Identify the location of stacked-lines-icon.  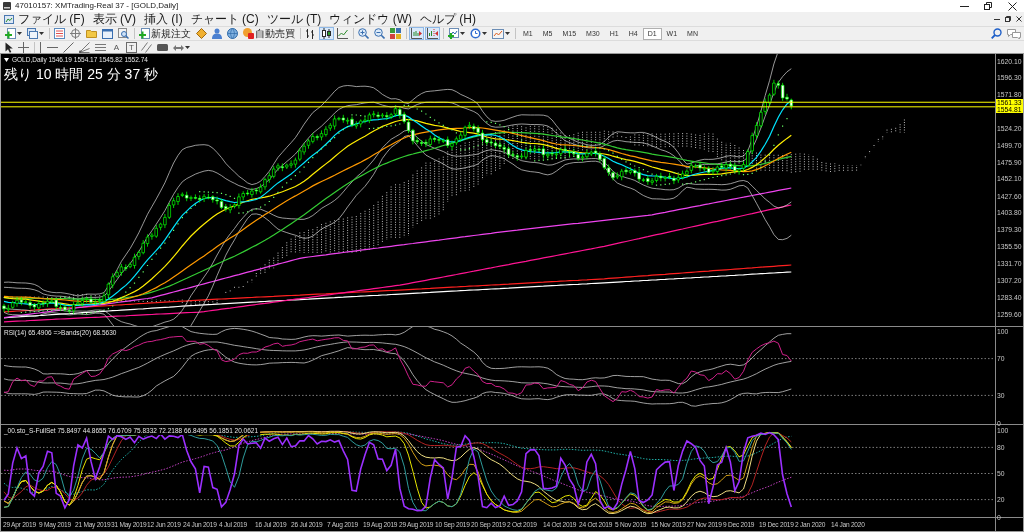
(100, 47).